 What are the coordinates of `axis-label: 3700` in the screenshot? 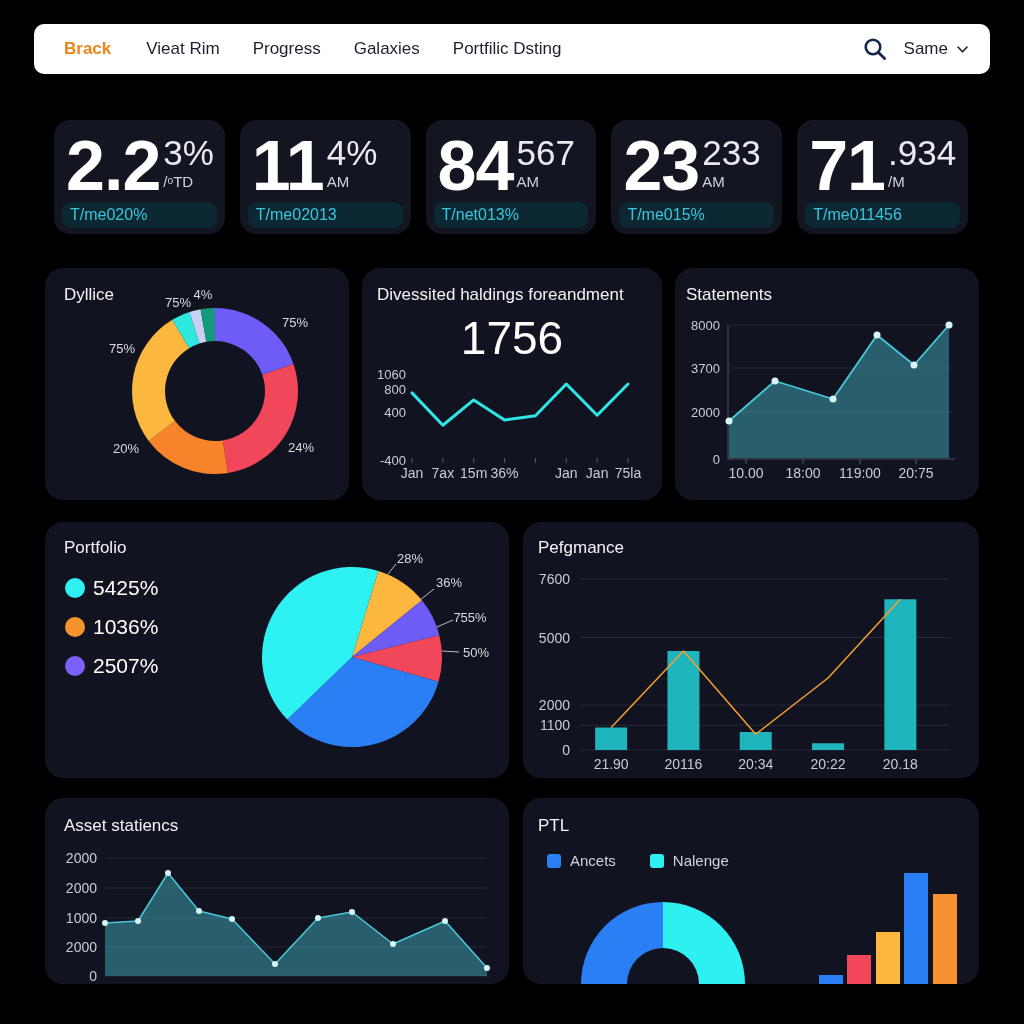 It's located at (705, 368).